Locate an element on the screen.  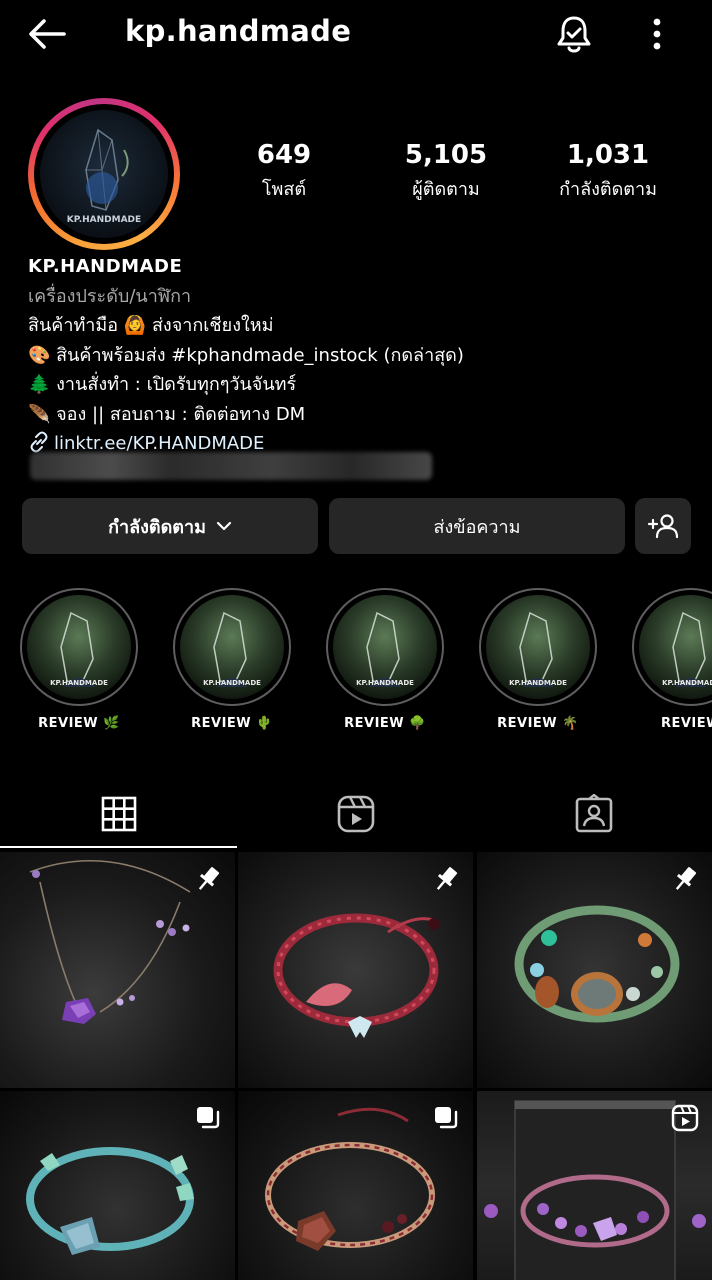
highlight-label: REVIEW 🌳 is located at coordinates (385, 723).